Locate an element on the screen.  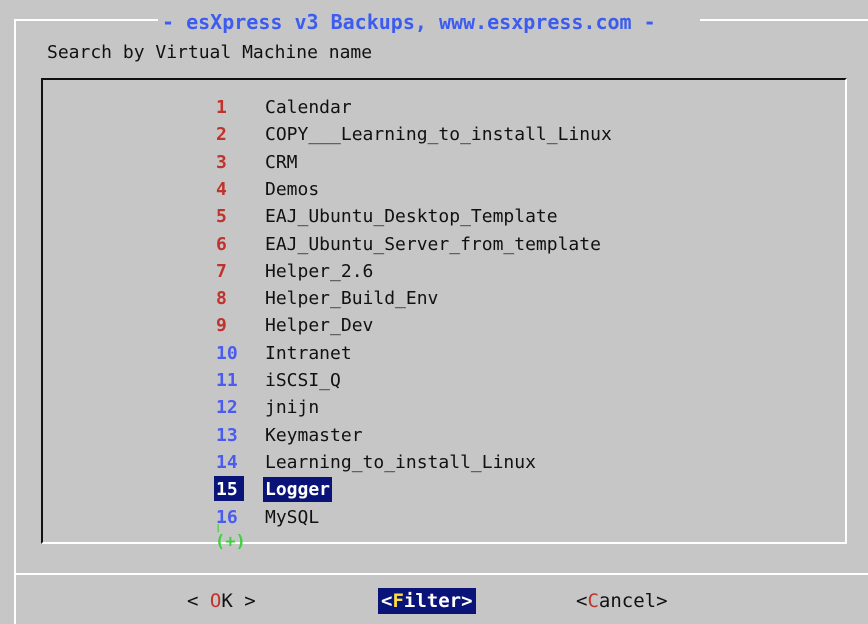
vm-list-item-label: Helper_Build_Env is located at coordinates (352, 299).